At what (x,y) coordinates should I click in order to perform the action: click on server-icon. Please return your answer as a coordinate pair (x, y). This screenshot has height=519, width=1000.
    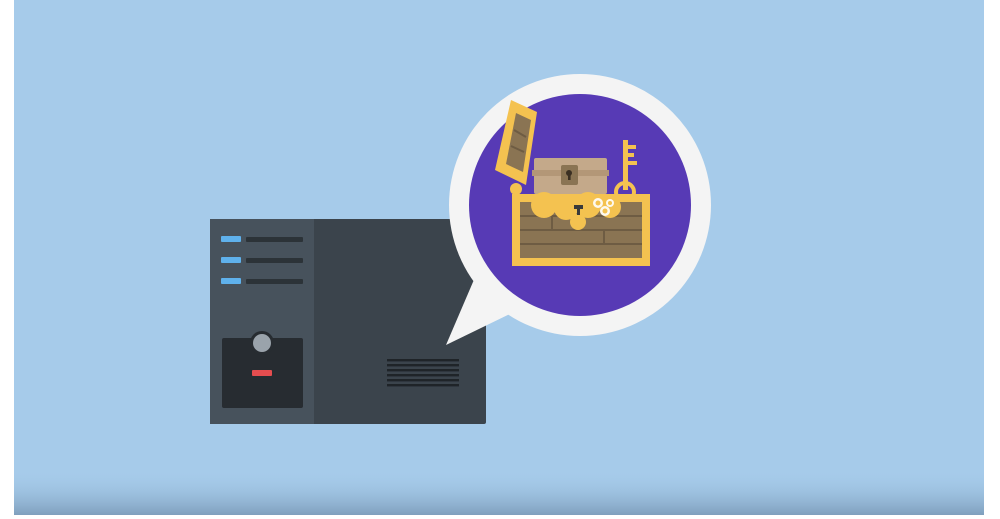
    Looking at the image, I should click on (348, 321).